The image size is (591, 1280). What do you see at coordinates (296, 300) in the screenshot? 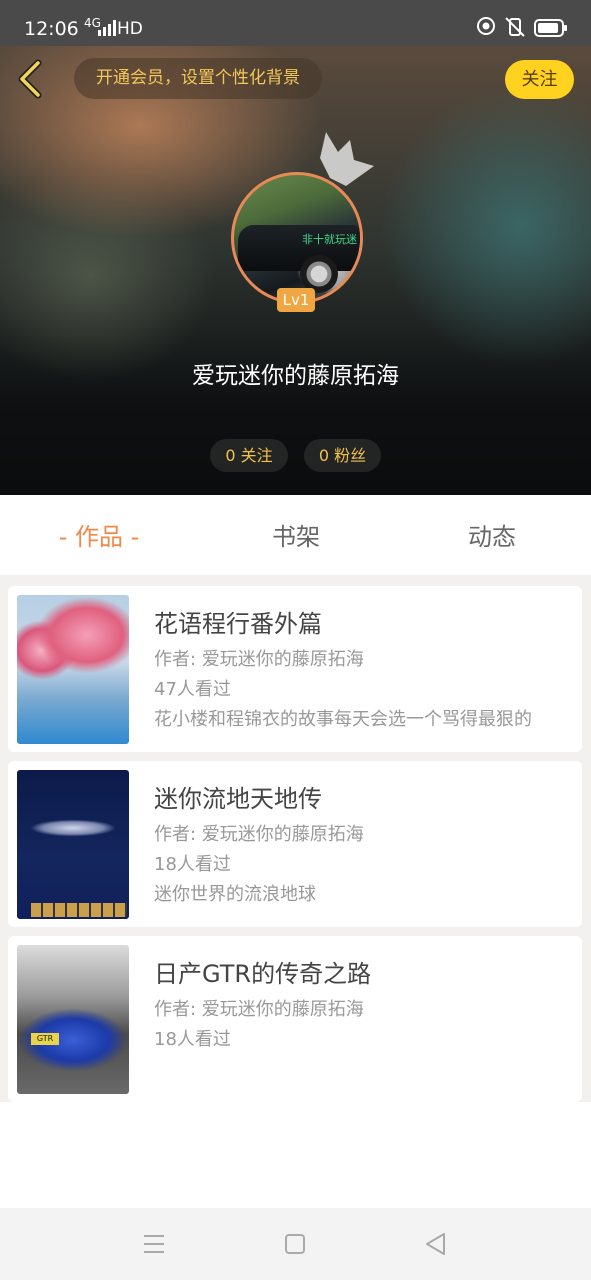
I see `level-badge: Lv1` at bounding box center [296, 300].